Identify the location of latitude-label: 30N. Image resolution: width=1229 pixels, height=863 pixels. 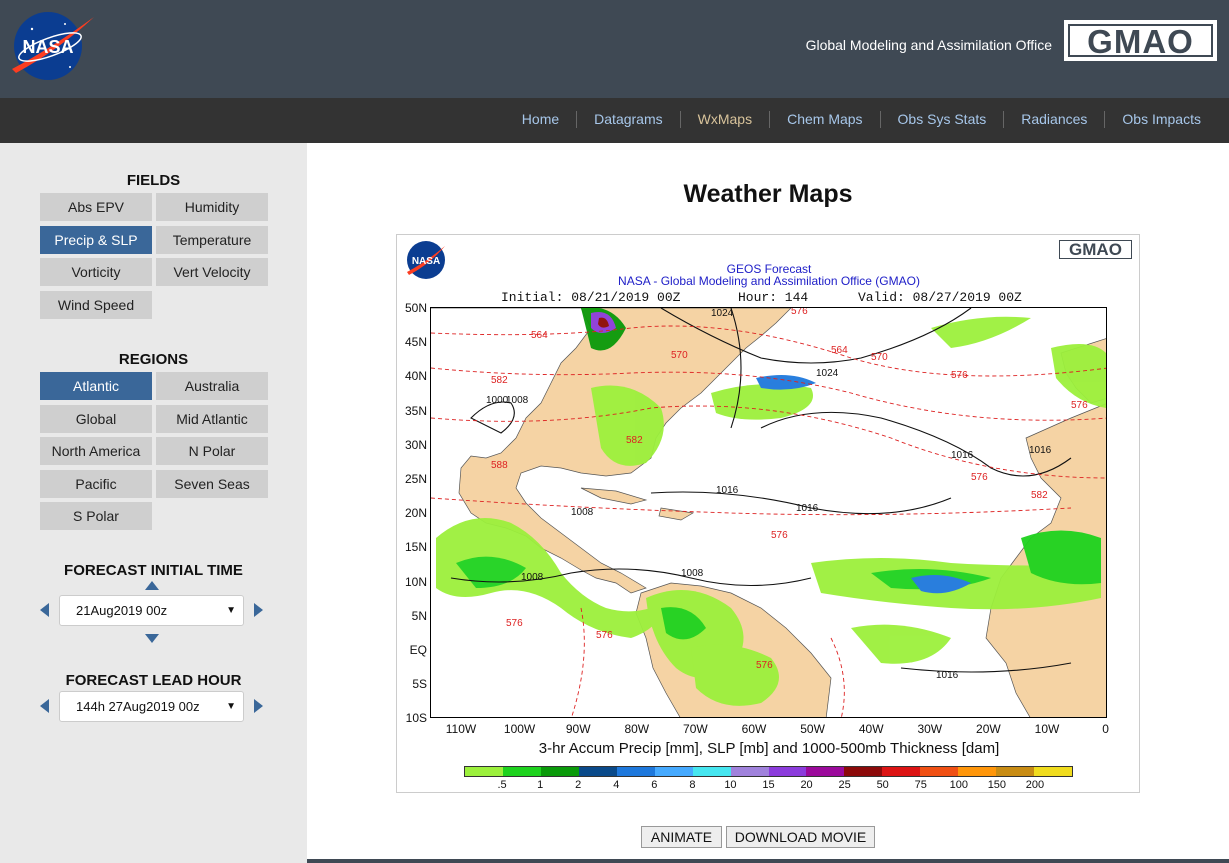
(415, 444).